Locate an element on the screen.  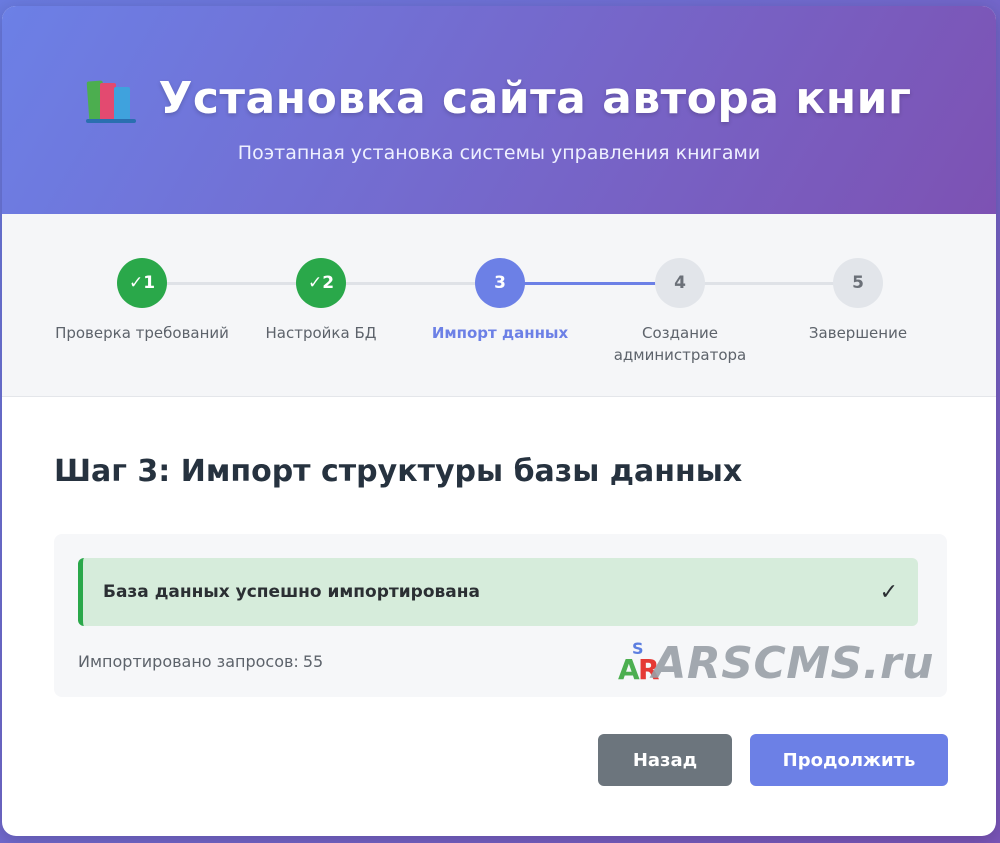
step-badge: 5 is located at coordinates (858, 283).